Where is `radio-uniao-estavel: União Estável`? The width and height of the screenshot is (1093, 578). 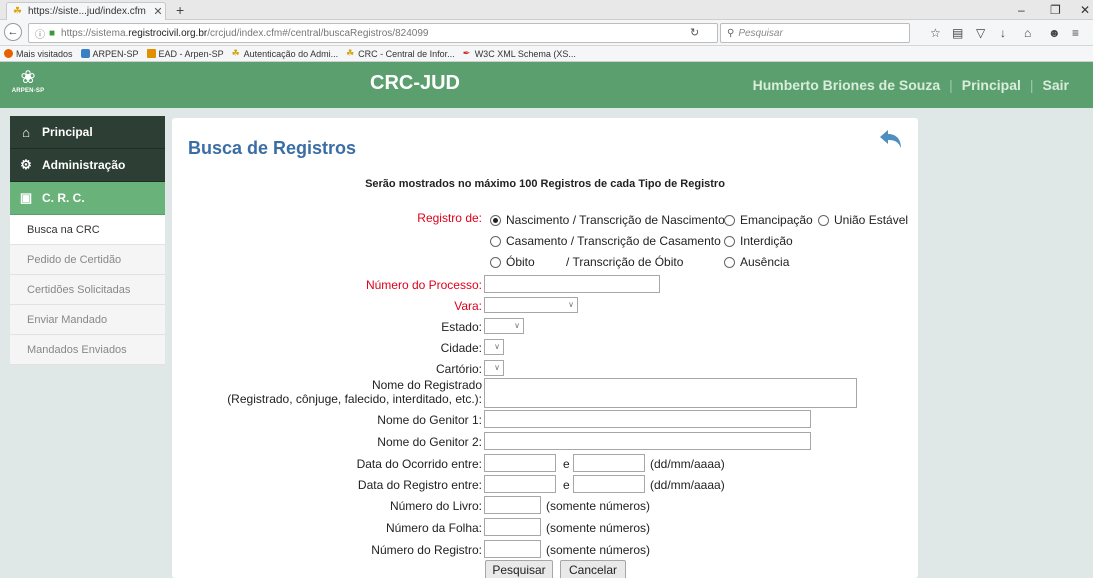 radio-uniao-estavel: União Estável is located at coordinates (863, 220).